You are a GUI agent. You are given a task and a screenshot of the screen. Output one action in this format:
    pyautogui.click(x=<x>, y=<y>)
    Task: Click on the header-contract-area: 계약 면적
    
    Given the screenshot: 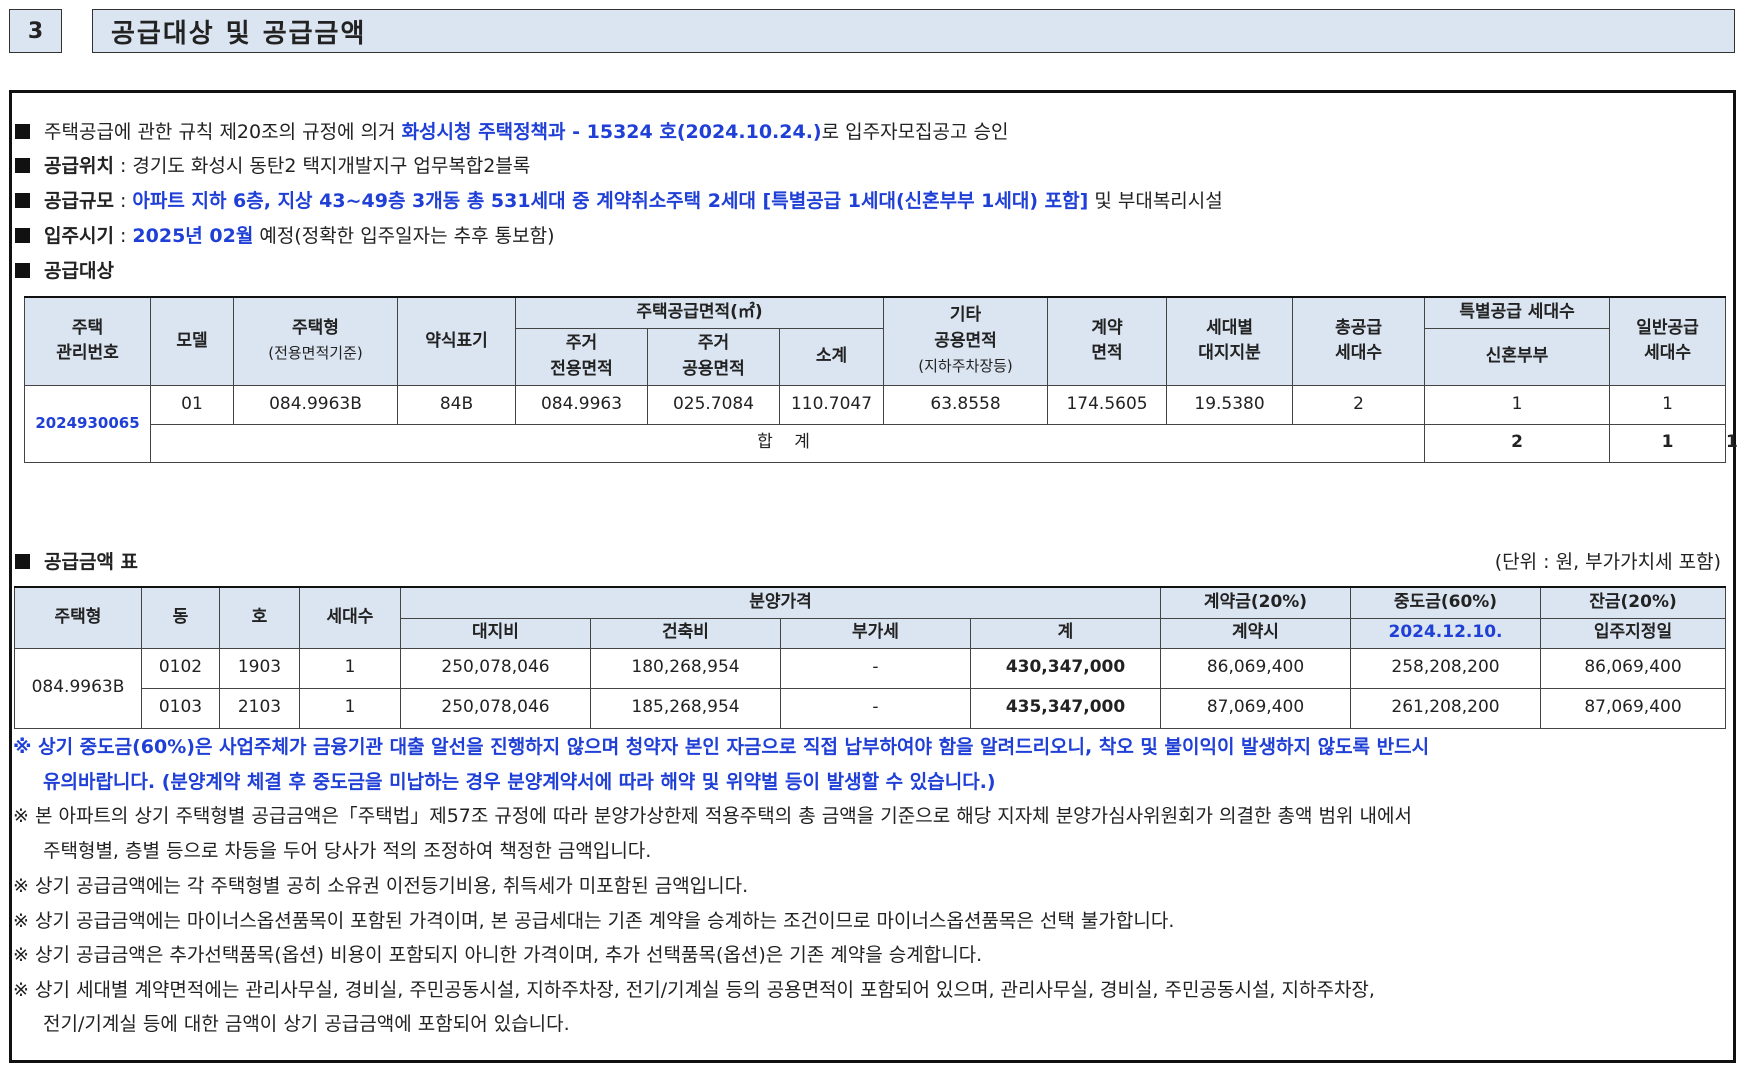 What is the action you would take?
    pyautogui.click(x=1107, y=341)
    